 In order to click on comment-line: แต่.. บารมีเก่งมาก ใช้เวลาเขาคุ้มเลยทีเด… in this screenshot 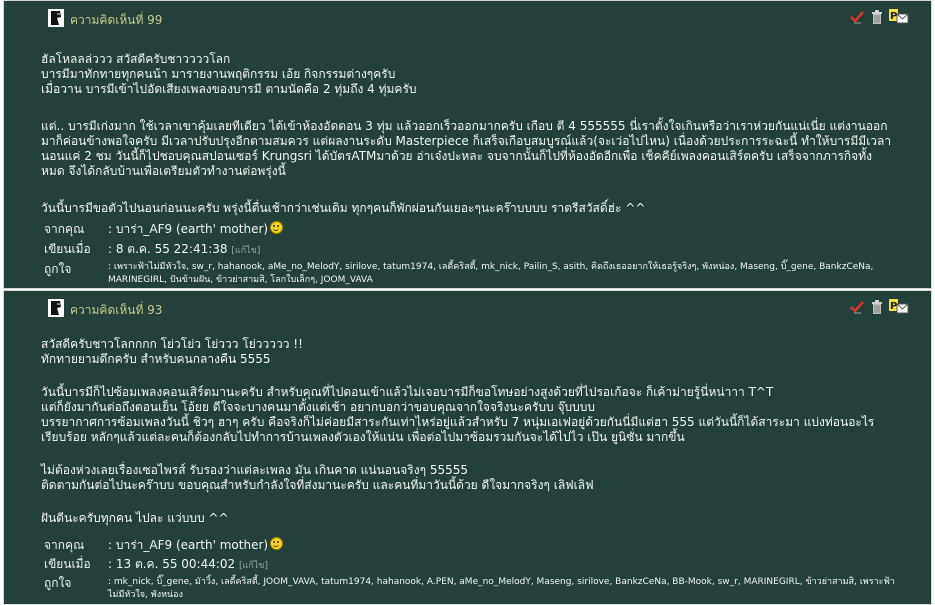, I will do `click(464, 126)`.